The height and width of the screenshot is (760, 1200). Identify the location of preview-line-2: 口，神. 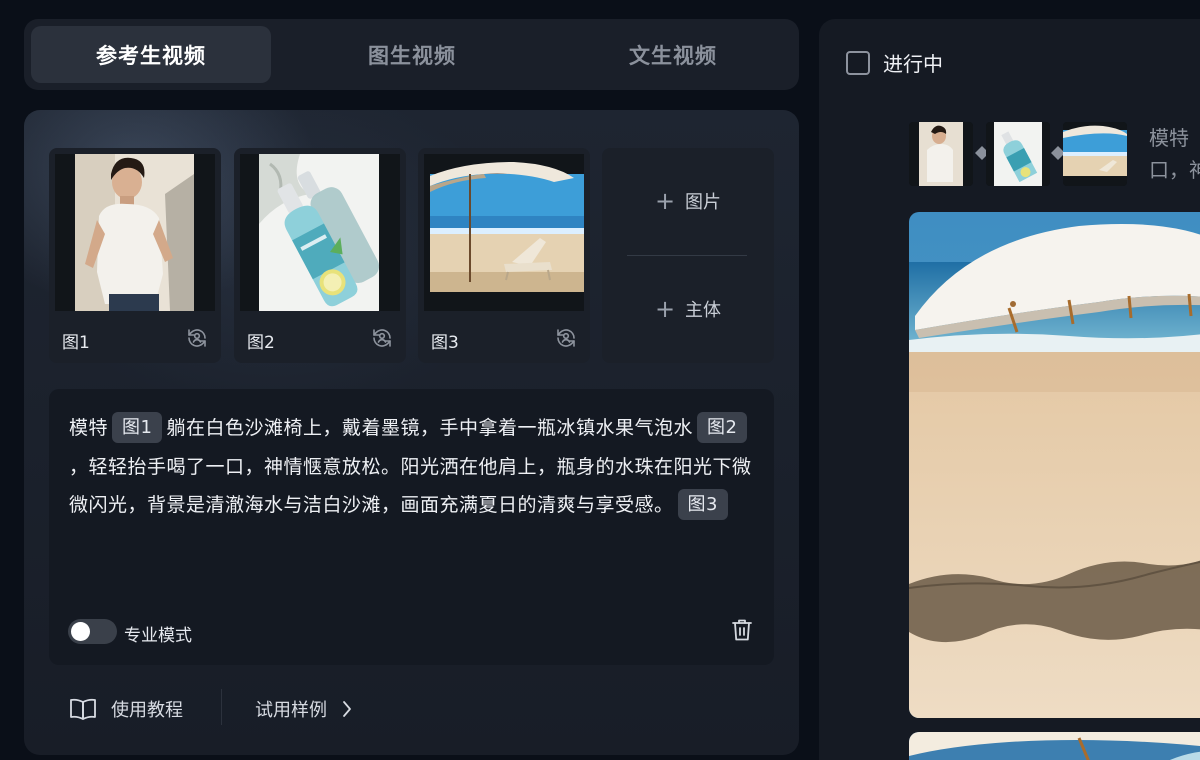
(1174, 170).